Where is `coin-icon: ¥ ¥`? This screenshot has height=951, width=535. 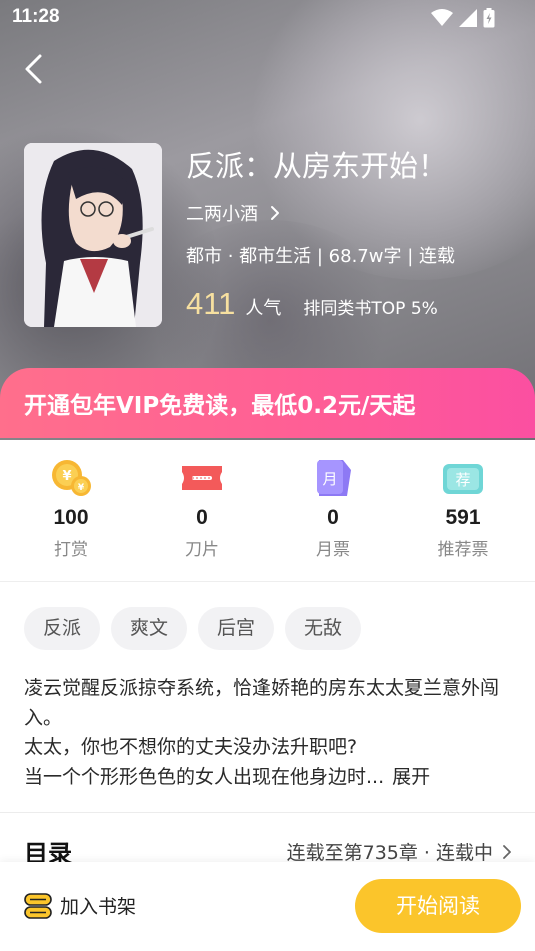
coin-icon: ¥ ¥ is located at coordinates (71, 478).